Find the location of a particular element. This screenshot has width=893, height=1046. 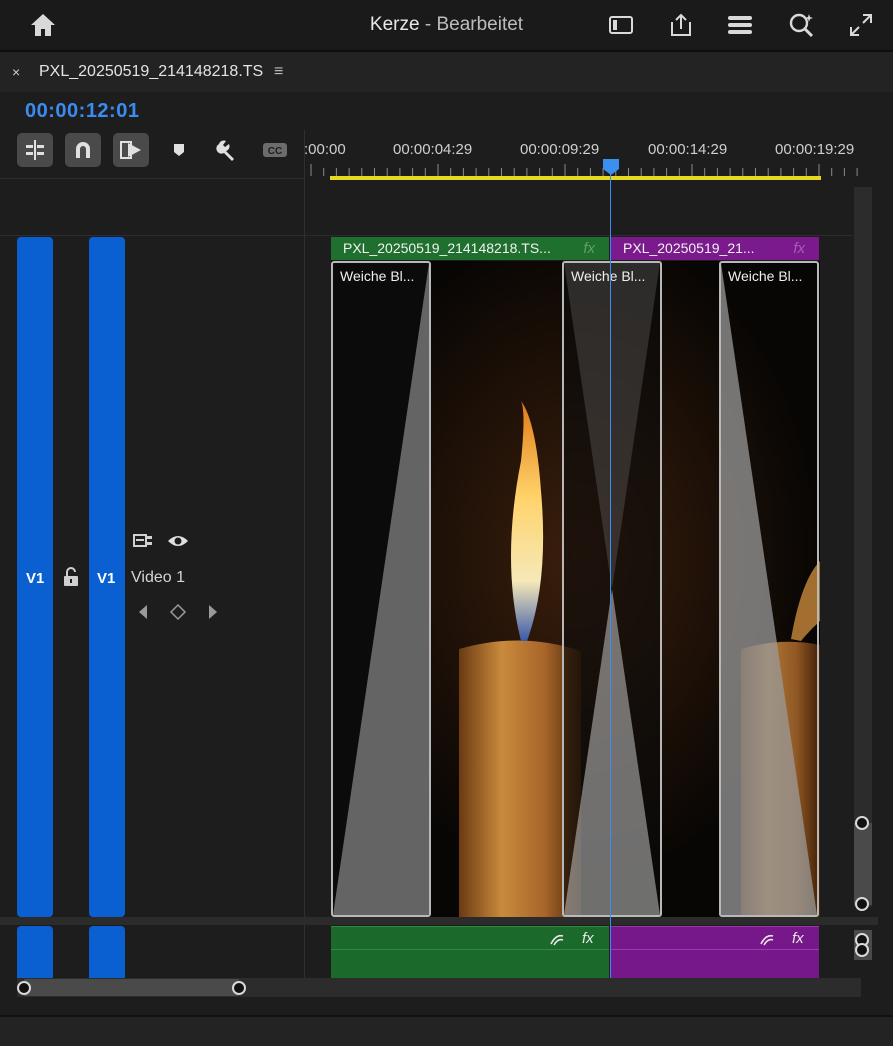

timeline-settings-button is located at coordinates (227, 150).